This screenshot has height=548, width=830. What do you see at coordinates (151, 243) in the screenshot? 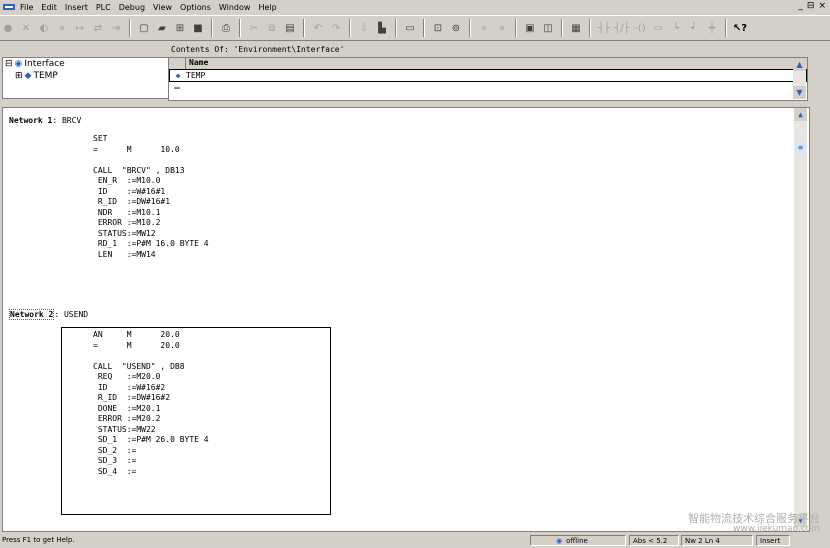
I see `code-line: RD_1 :=P#M 16.0 BYTE 4` at bounding box center [151, 243].